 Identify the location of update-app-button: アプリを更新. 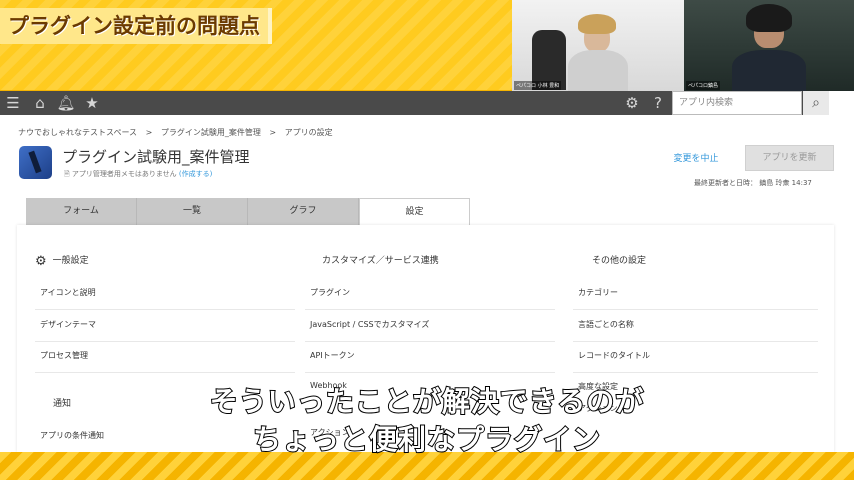
(789, 158).